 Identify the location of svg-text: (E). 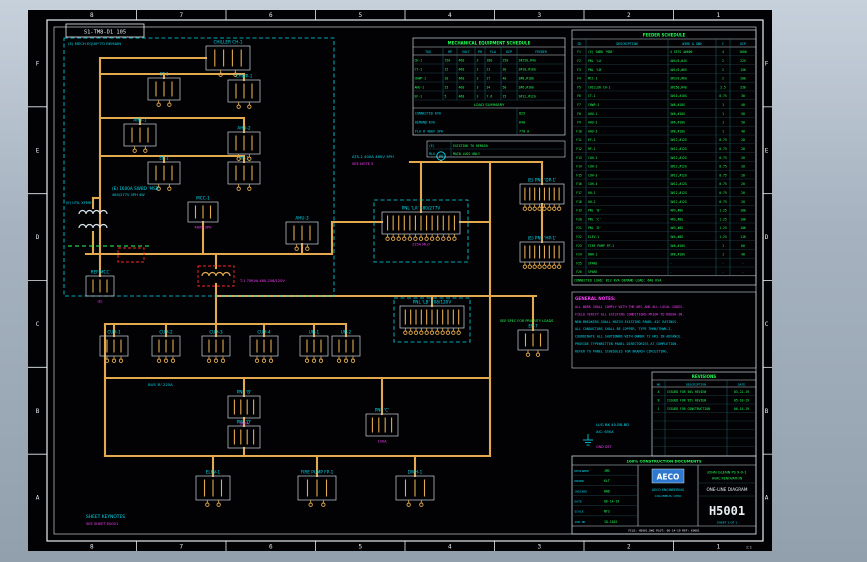
(432, 146).